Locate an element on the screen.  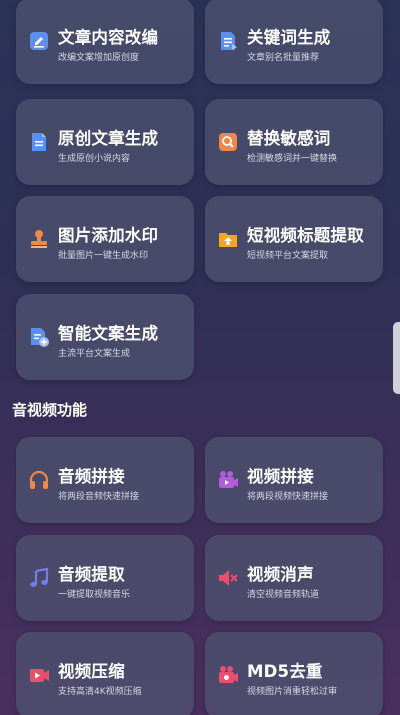
card-subtitle: 视频图片消重轻松过审 is located at coordinates (292, 692).